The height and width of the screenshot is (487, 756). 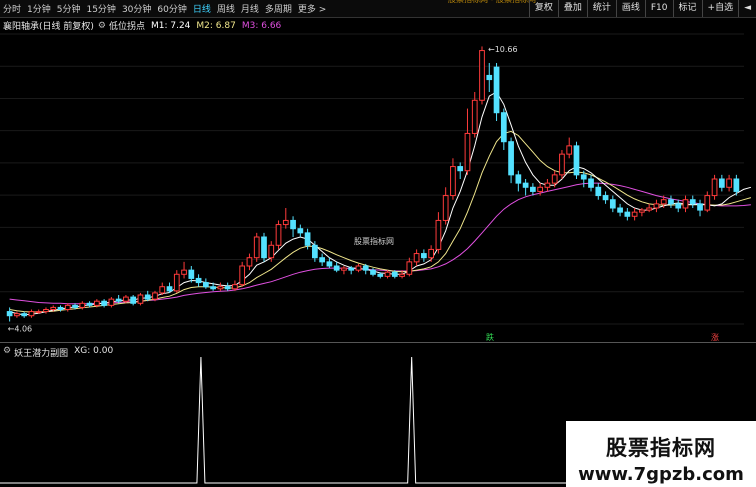 What do you see at coordinates (601, 8) in the screenshot?
I see `toolbar-button: 统计` at bounding box center [601, 8].